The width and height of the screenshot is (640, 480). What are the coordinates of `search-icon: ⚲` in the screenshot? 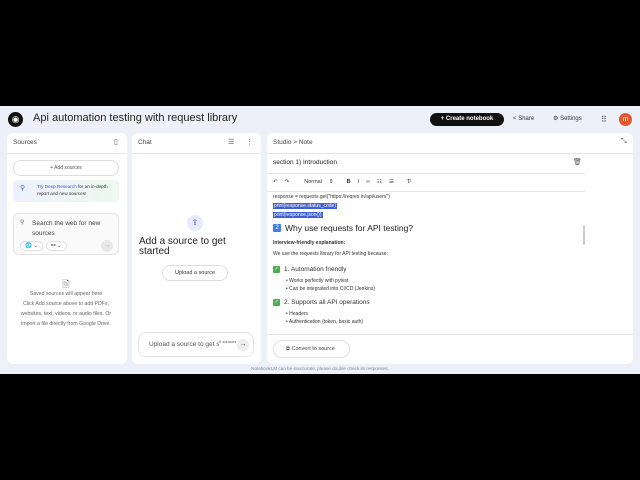 It's located at (22, 223).